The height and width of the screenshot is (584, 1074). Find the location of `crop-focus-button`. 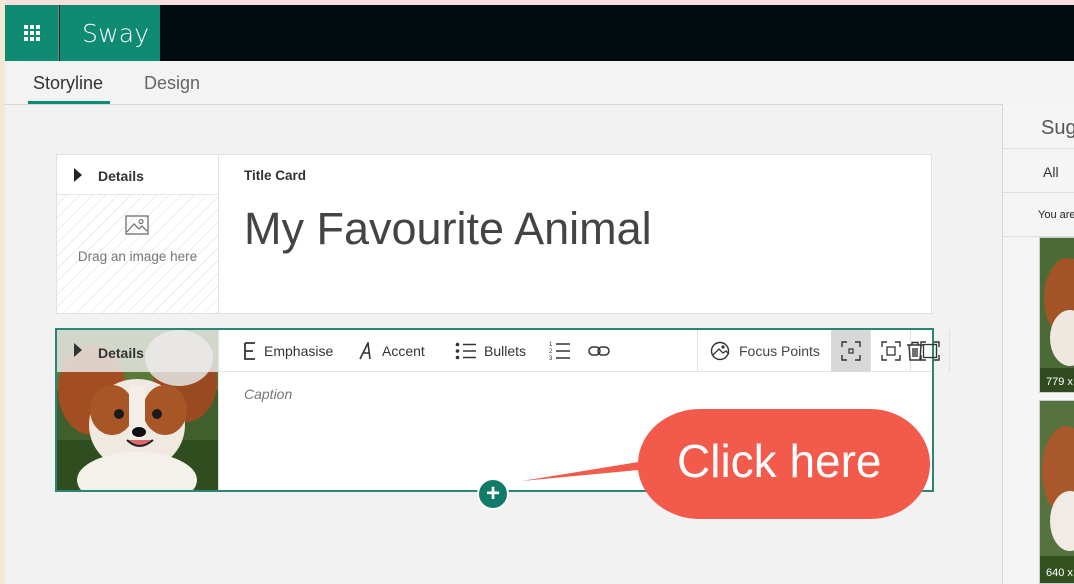

crop-focus-button is located at coordinates (850, 351).